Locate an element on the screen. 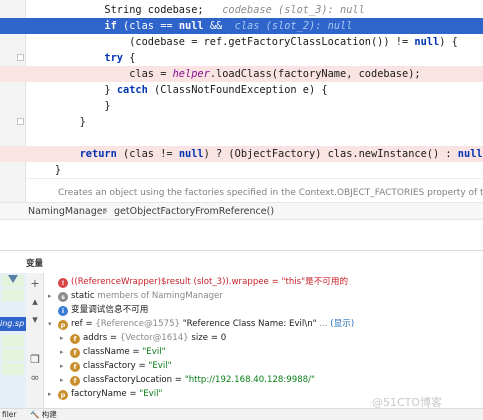  variable-text: classFactory = is located at coordinates (116, 366).